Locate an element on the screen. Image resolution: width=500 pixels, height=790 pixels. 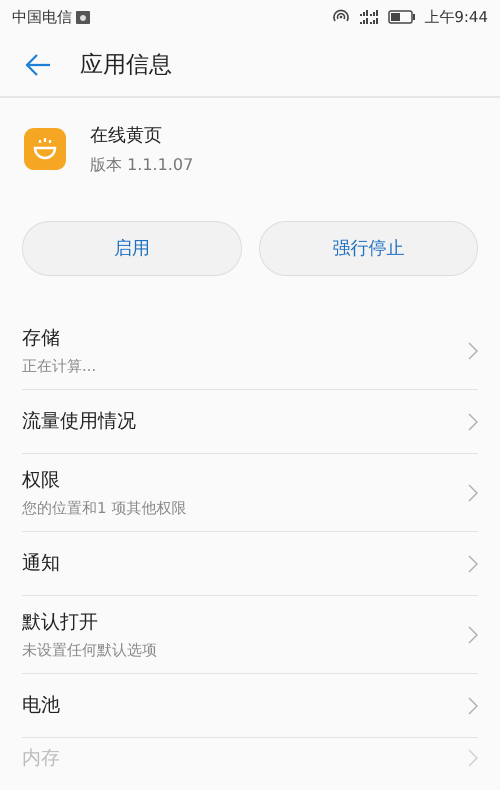
carrier-name: 中国电信 is located at coordinates (42, 17).